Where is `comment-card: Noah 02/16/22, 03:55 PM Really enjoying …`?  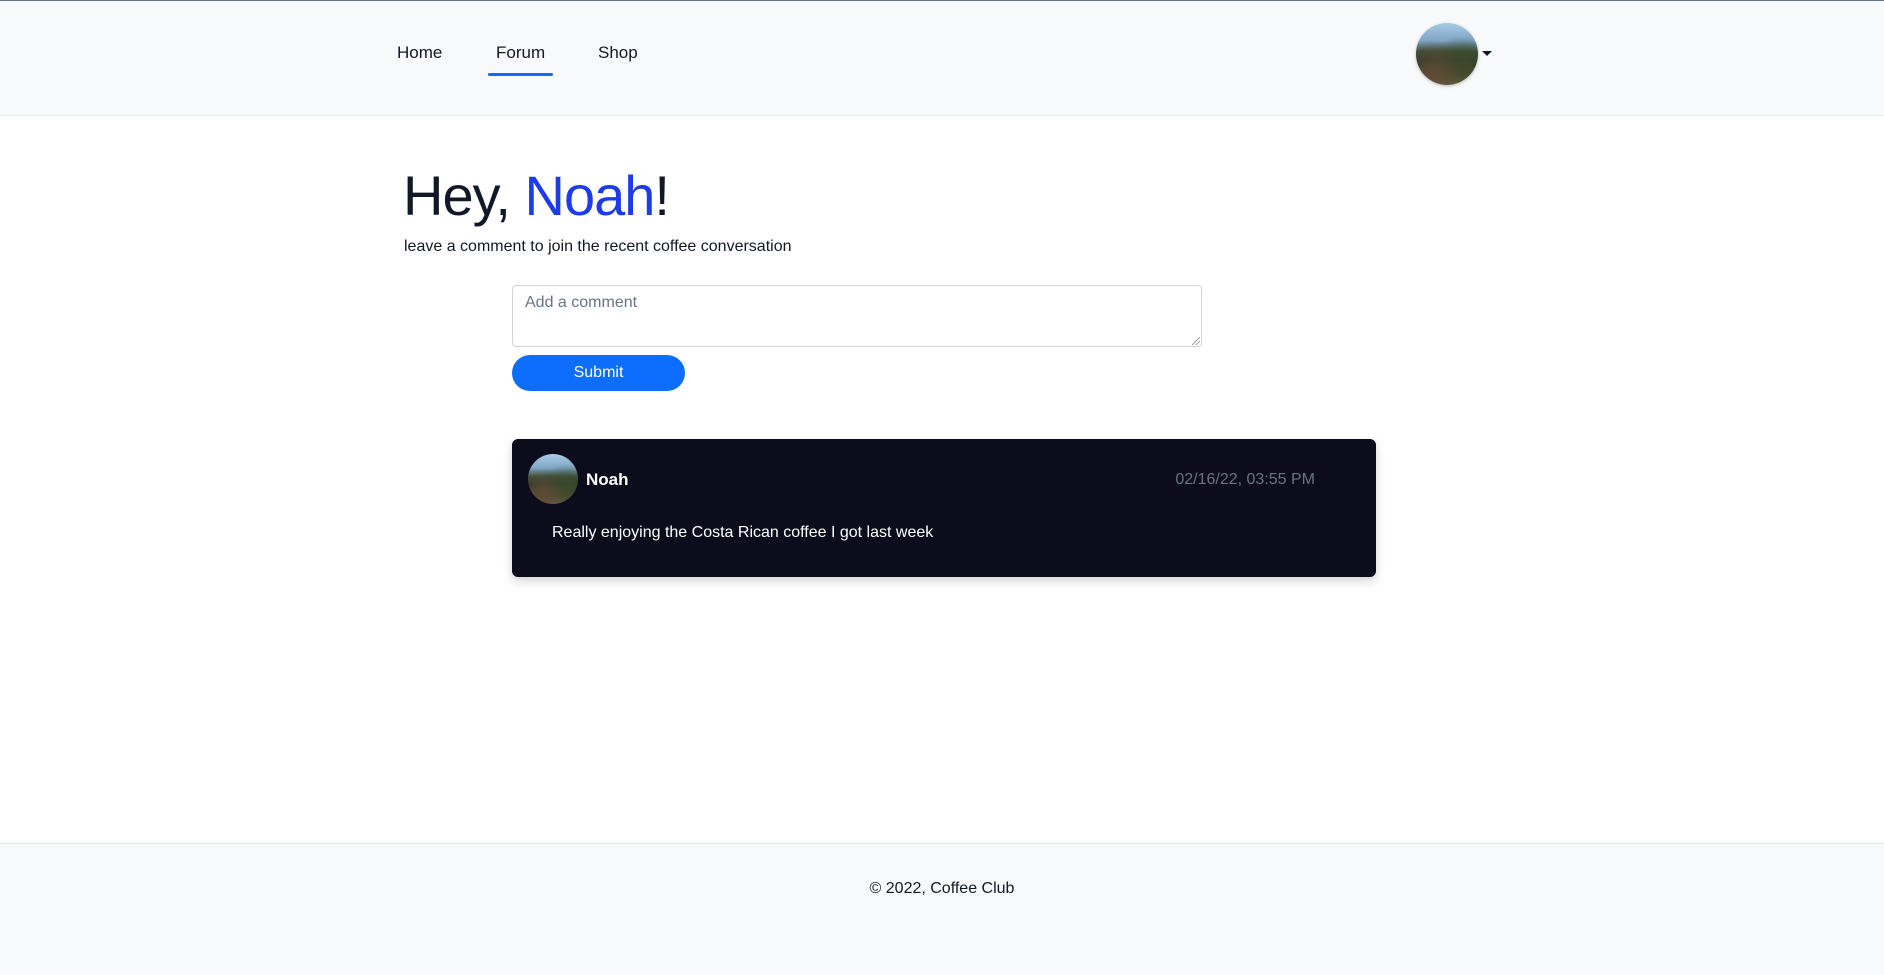
comment-card: Noah 02/16/22, 03:55 PM Really enjoying … is located at coordinates (944, 508).